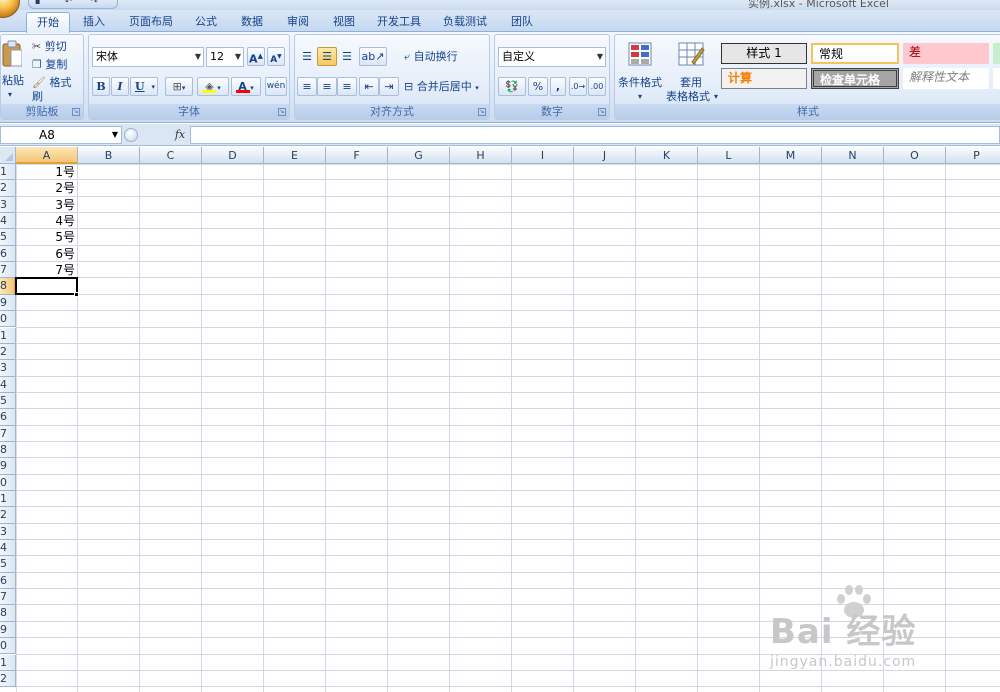 This screenshot has width=1000, height=692. What do you see at coordinates (481, 155) in the screenshot?
I see `column-header-h: H` at bounding box center [481, 155].